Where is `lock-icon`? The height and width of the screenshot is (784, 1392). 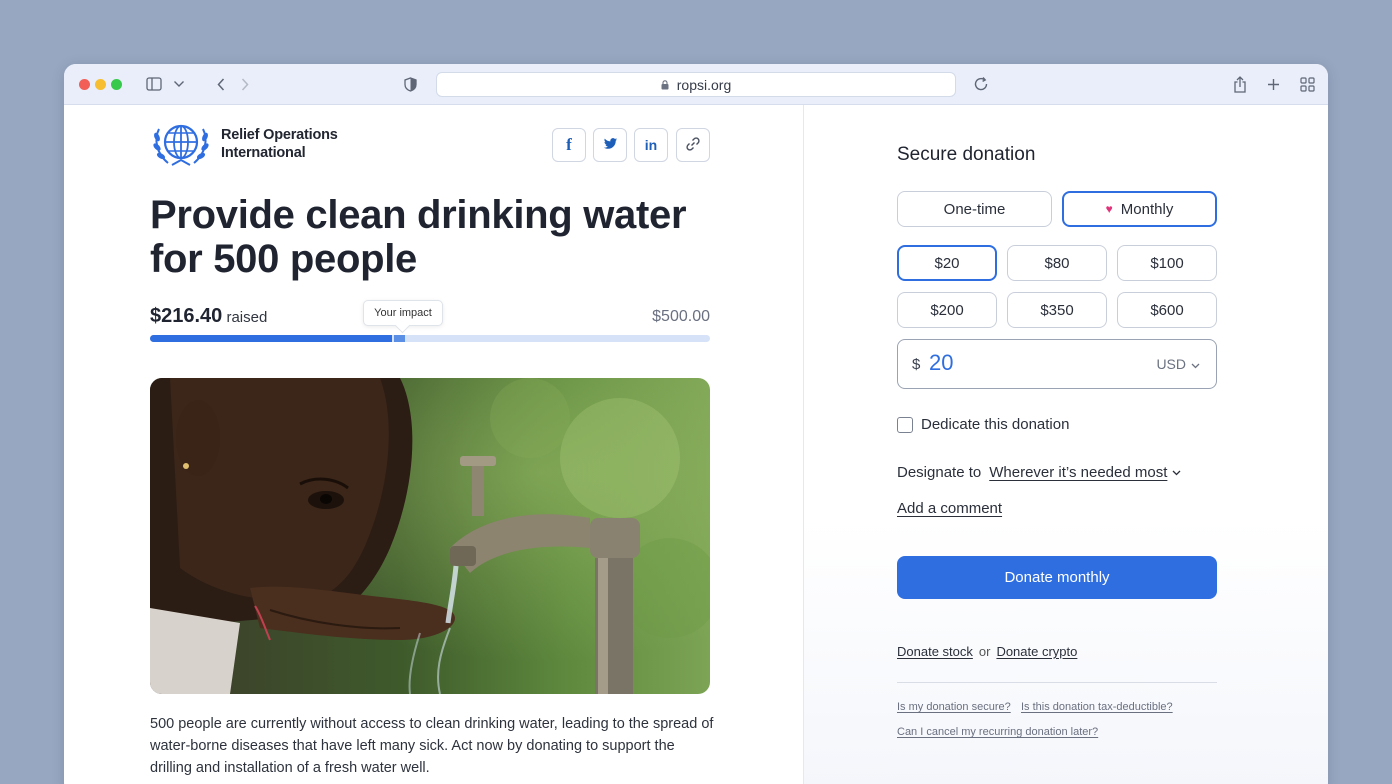
lock-icon is located at coordinates (665, 84).